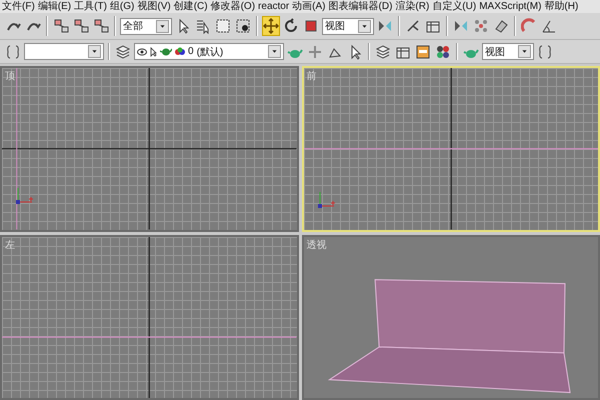 Image resolution: width=600 pixels, height=400 pixels. I want to click on menu-item: 工具(T), so click(90, 6).